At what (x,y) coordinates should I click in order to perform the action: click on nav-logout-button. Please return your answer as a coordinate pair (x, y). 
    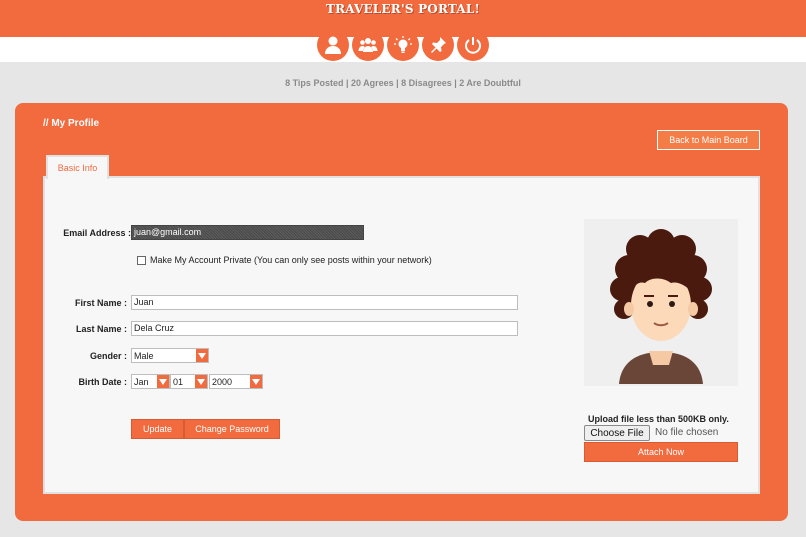
    Looking at the image, I should click on (473, 45).